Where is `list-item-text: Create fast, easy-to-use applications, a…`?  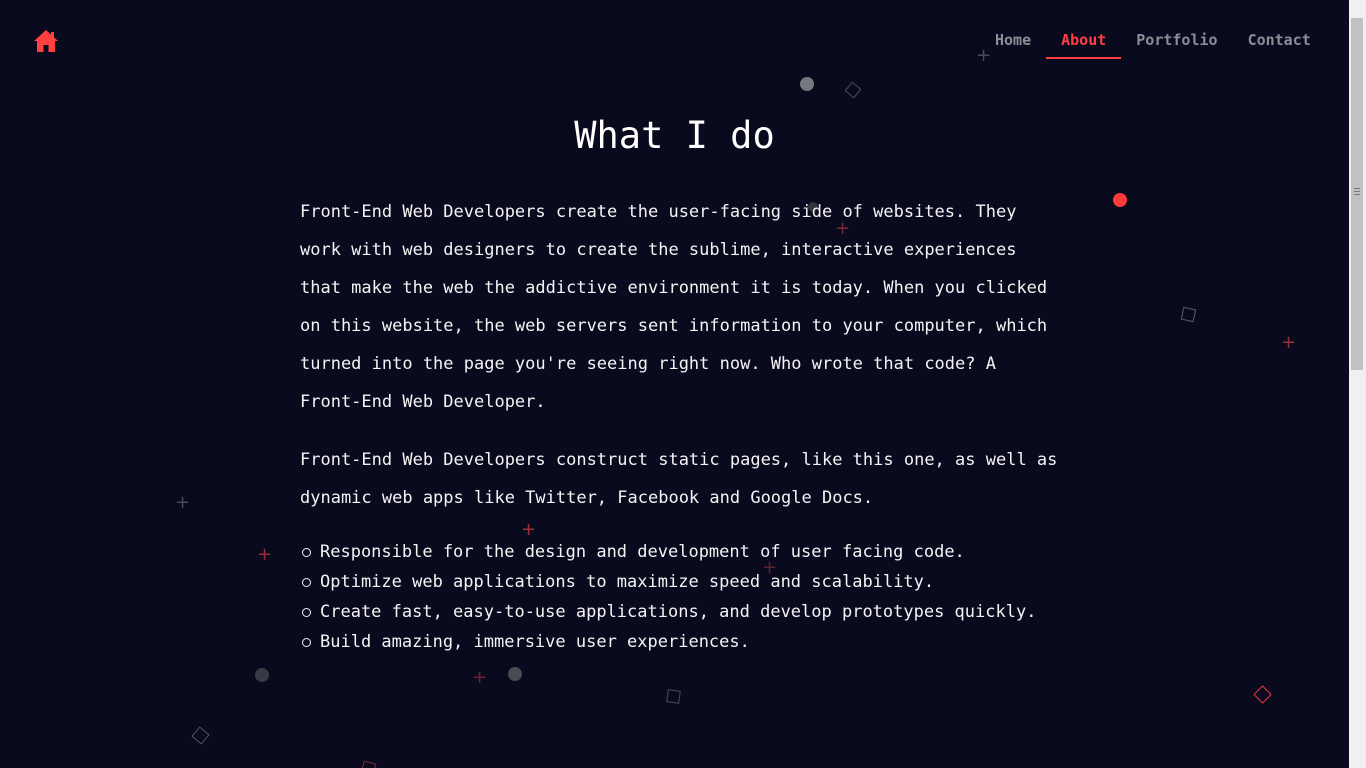 list-item-text: Create fast, easy-to-use applications, a… is located at coordinates (678, 612).